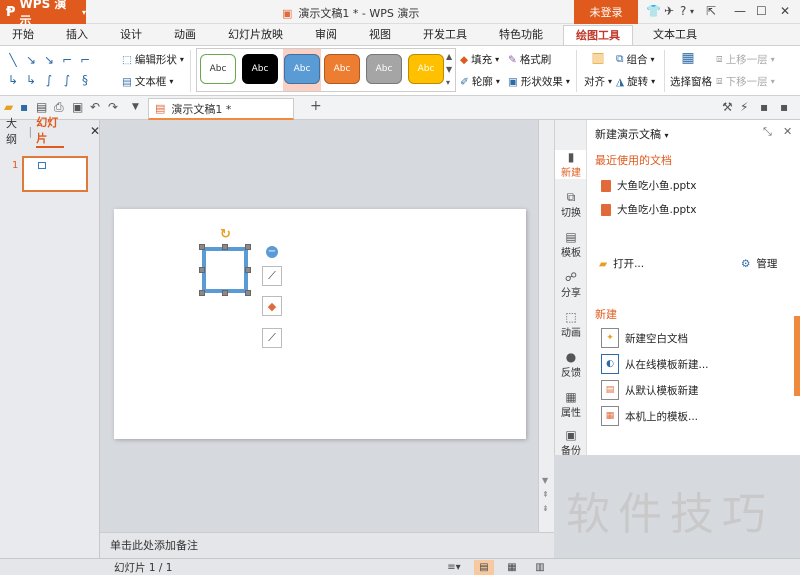  I want to click on strip-template: ▤ 模板, so click(571, 244).